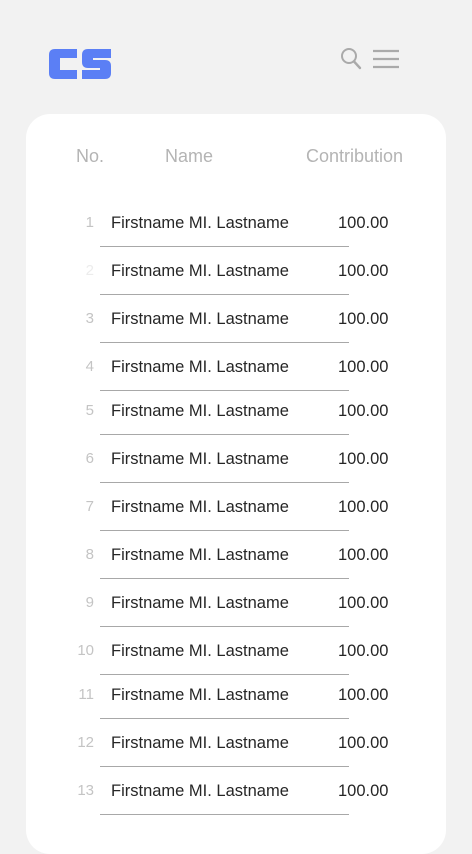  Describe the element at coordinates (89, 458) in the screenshot. I see `row-number: 6` at that location.